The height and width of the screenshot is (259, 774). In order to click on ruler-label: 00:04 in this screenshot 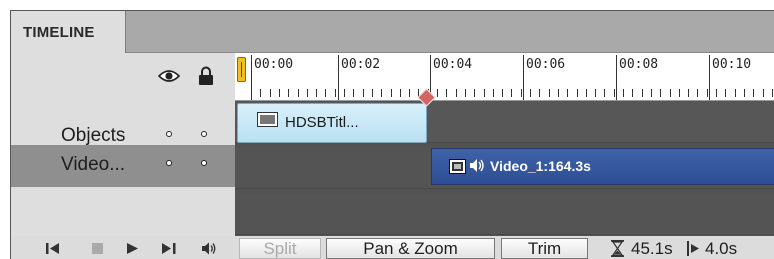, I will do `click(453, 64)`.